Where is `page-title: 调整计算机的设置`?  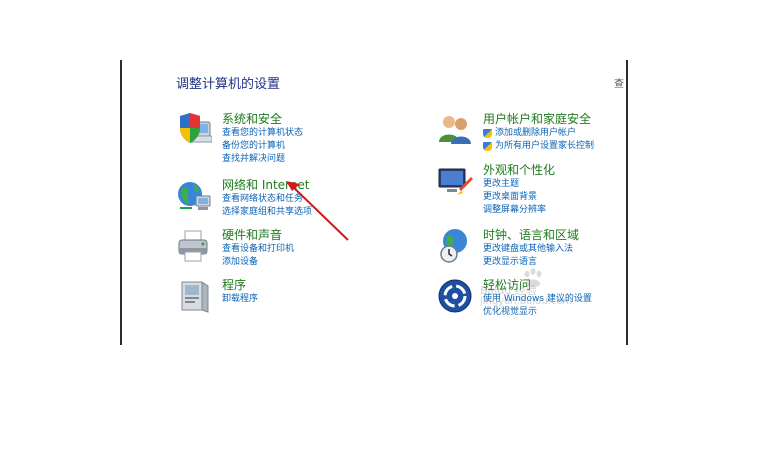 page-title: 调整计算机的设置 is located at coordinates (228, 84).